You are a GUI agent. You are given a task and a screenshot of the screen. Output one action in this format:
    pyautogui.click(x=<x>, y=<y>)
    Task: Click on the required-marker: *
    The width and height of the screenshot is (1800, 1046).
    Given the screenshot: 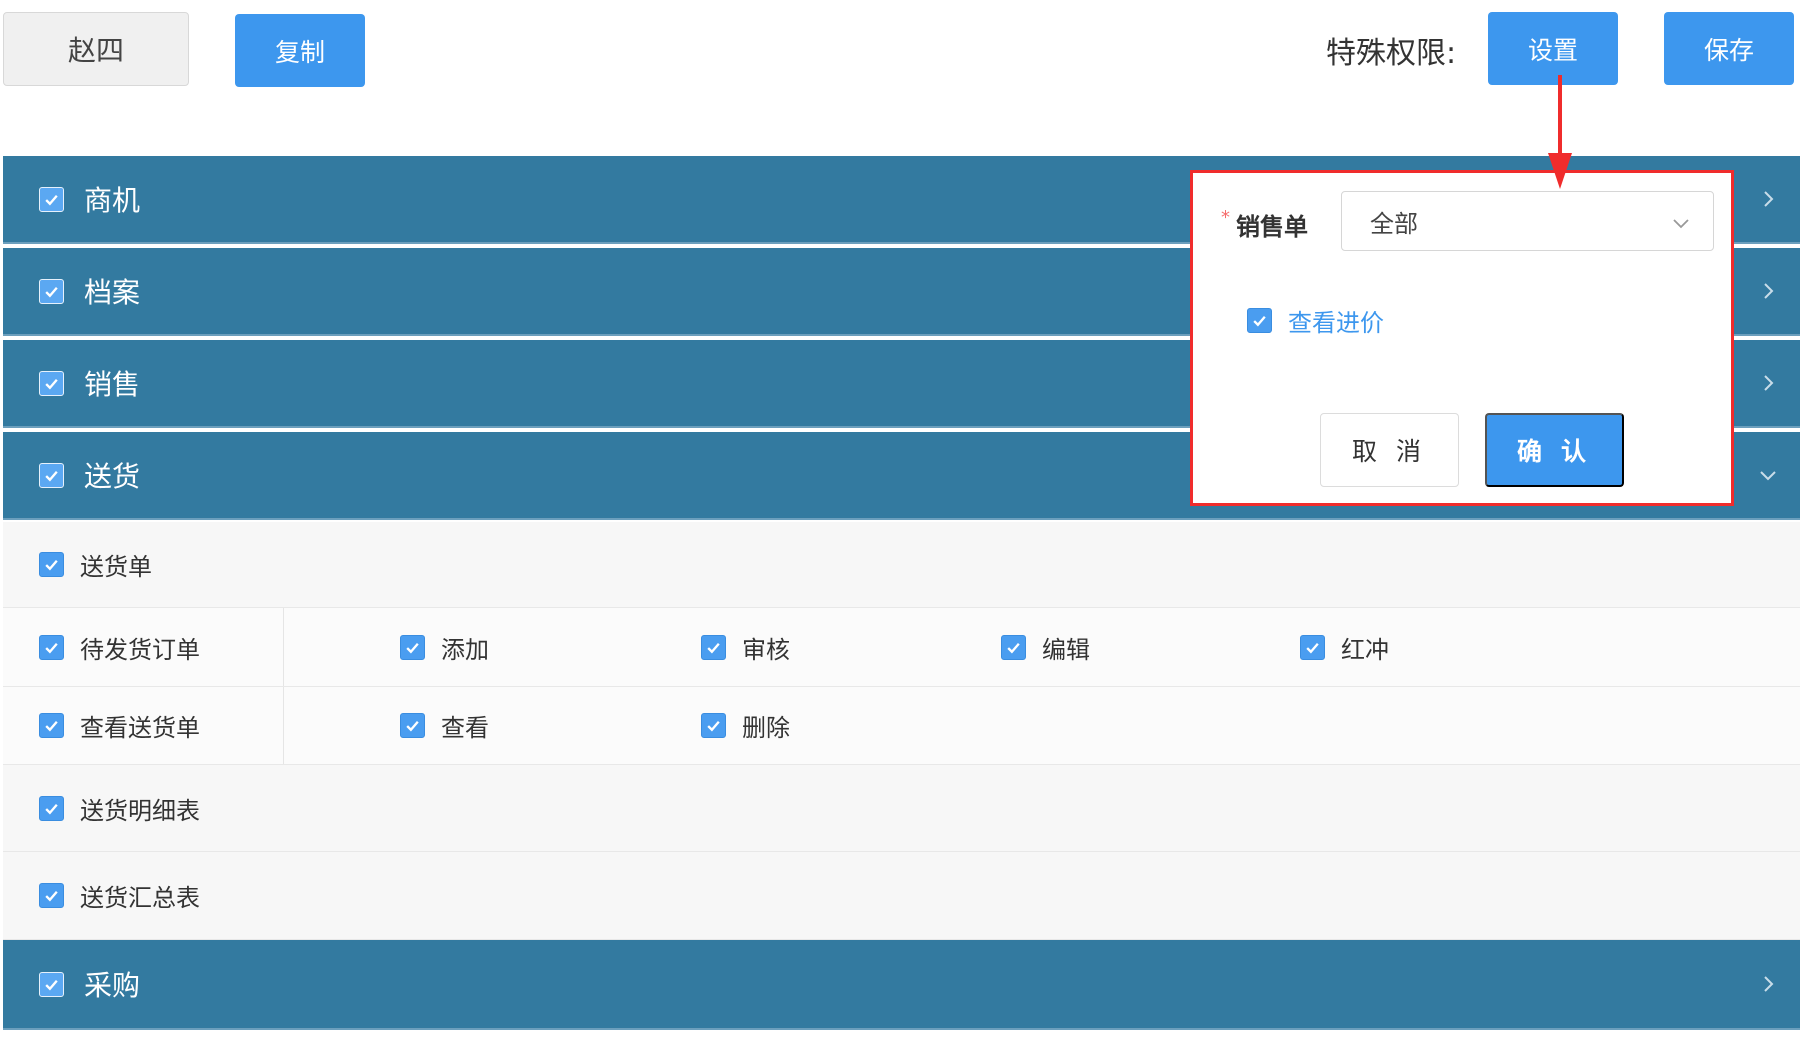 What is the action you would take?
    pyautogui.click(x=1225, y=217)
    